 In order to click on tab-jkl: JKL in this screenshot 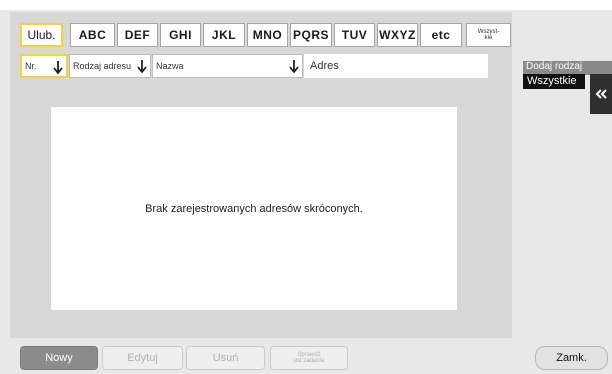, I will do `click(224, 35)`.